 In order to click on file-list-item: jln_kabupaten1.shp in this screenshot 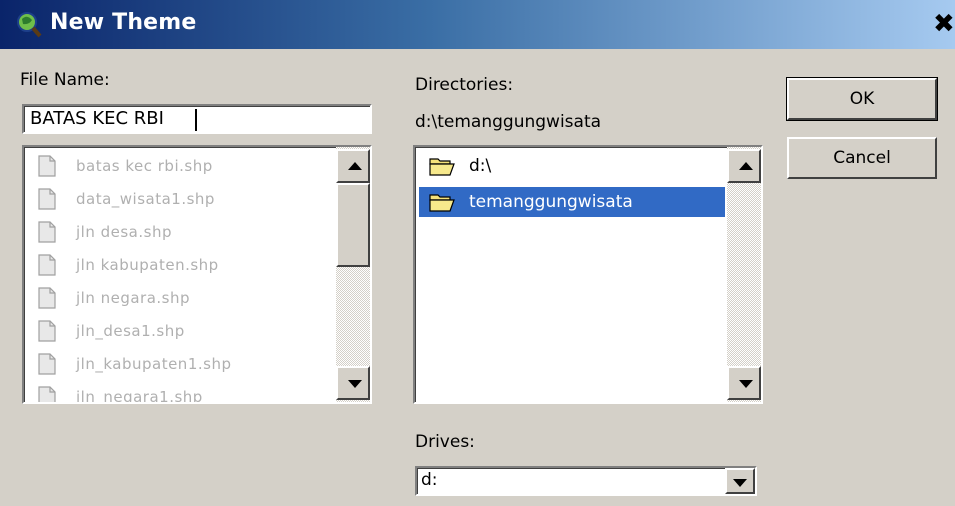, I will do `click(134, 364)`.